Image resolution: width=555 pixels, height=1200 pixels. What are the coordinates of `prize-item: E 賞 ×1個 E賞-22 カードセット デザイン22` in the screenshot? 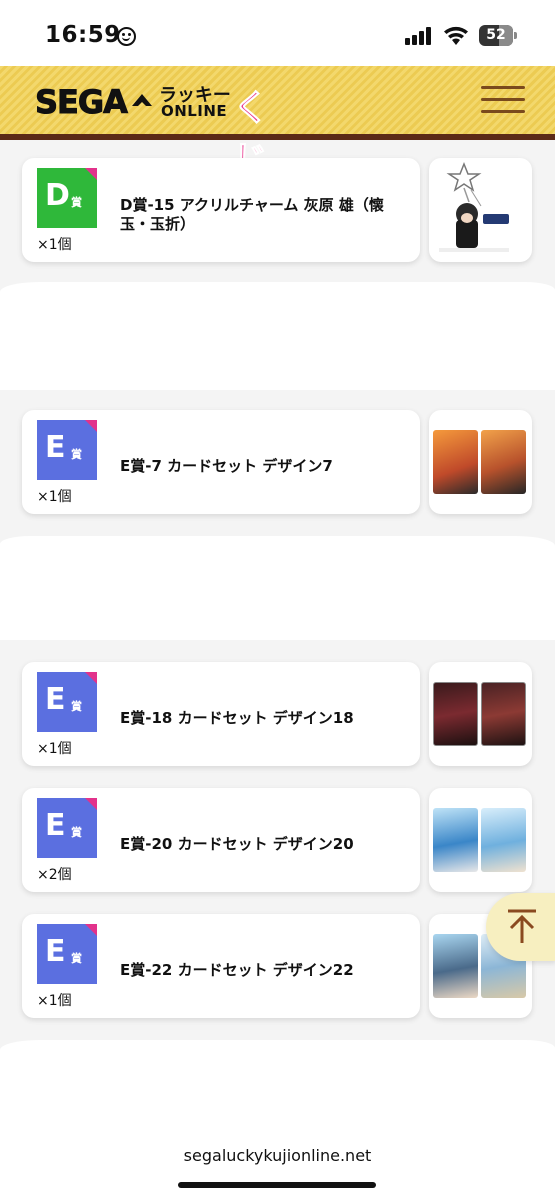 It's located at (221, 966).